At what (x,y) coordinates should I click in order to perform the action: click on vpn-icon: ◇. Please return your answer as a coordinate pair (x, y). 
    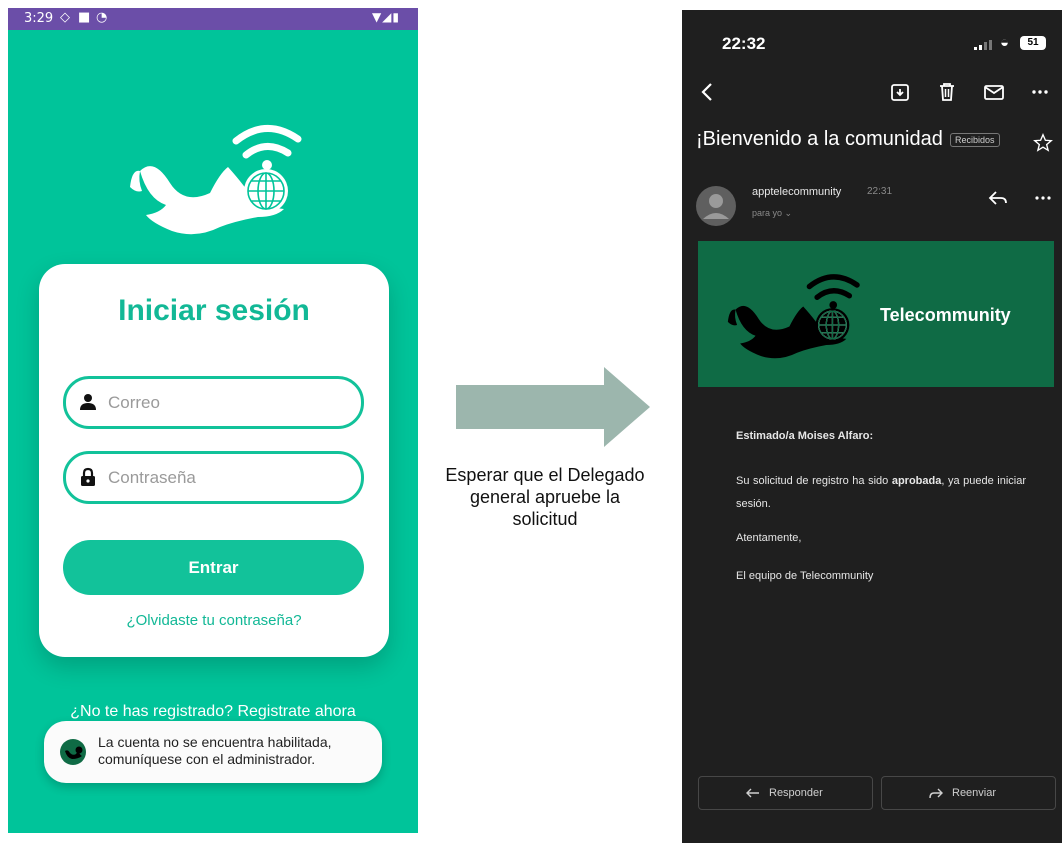
    Looking at the image, I should click on (65, 17).